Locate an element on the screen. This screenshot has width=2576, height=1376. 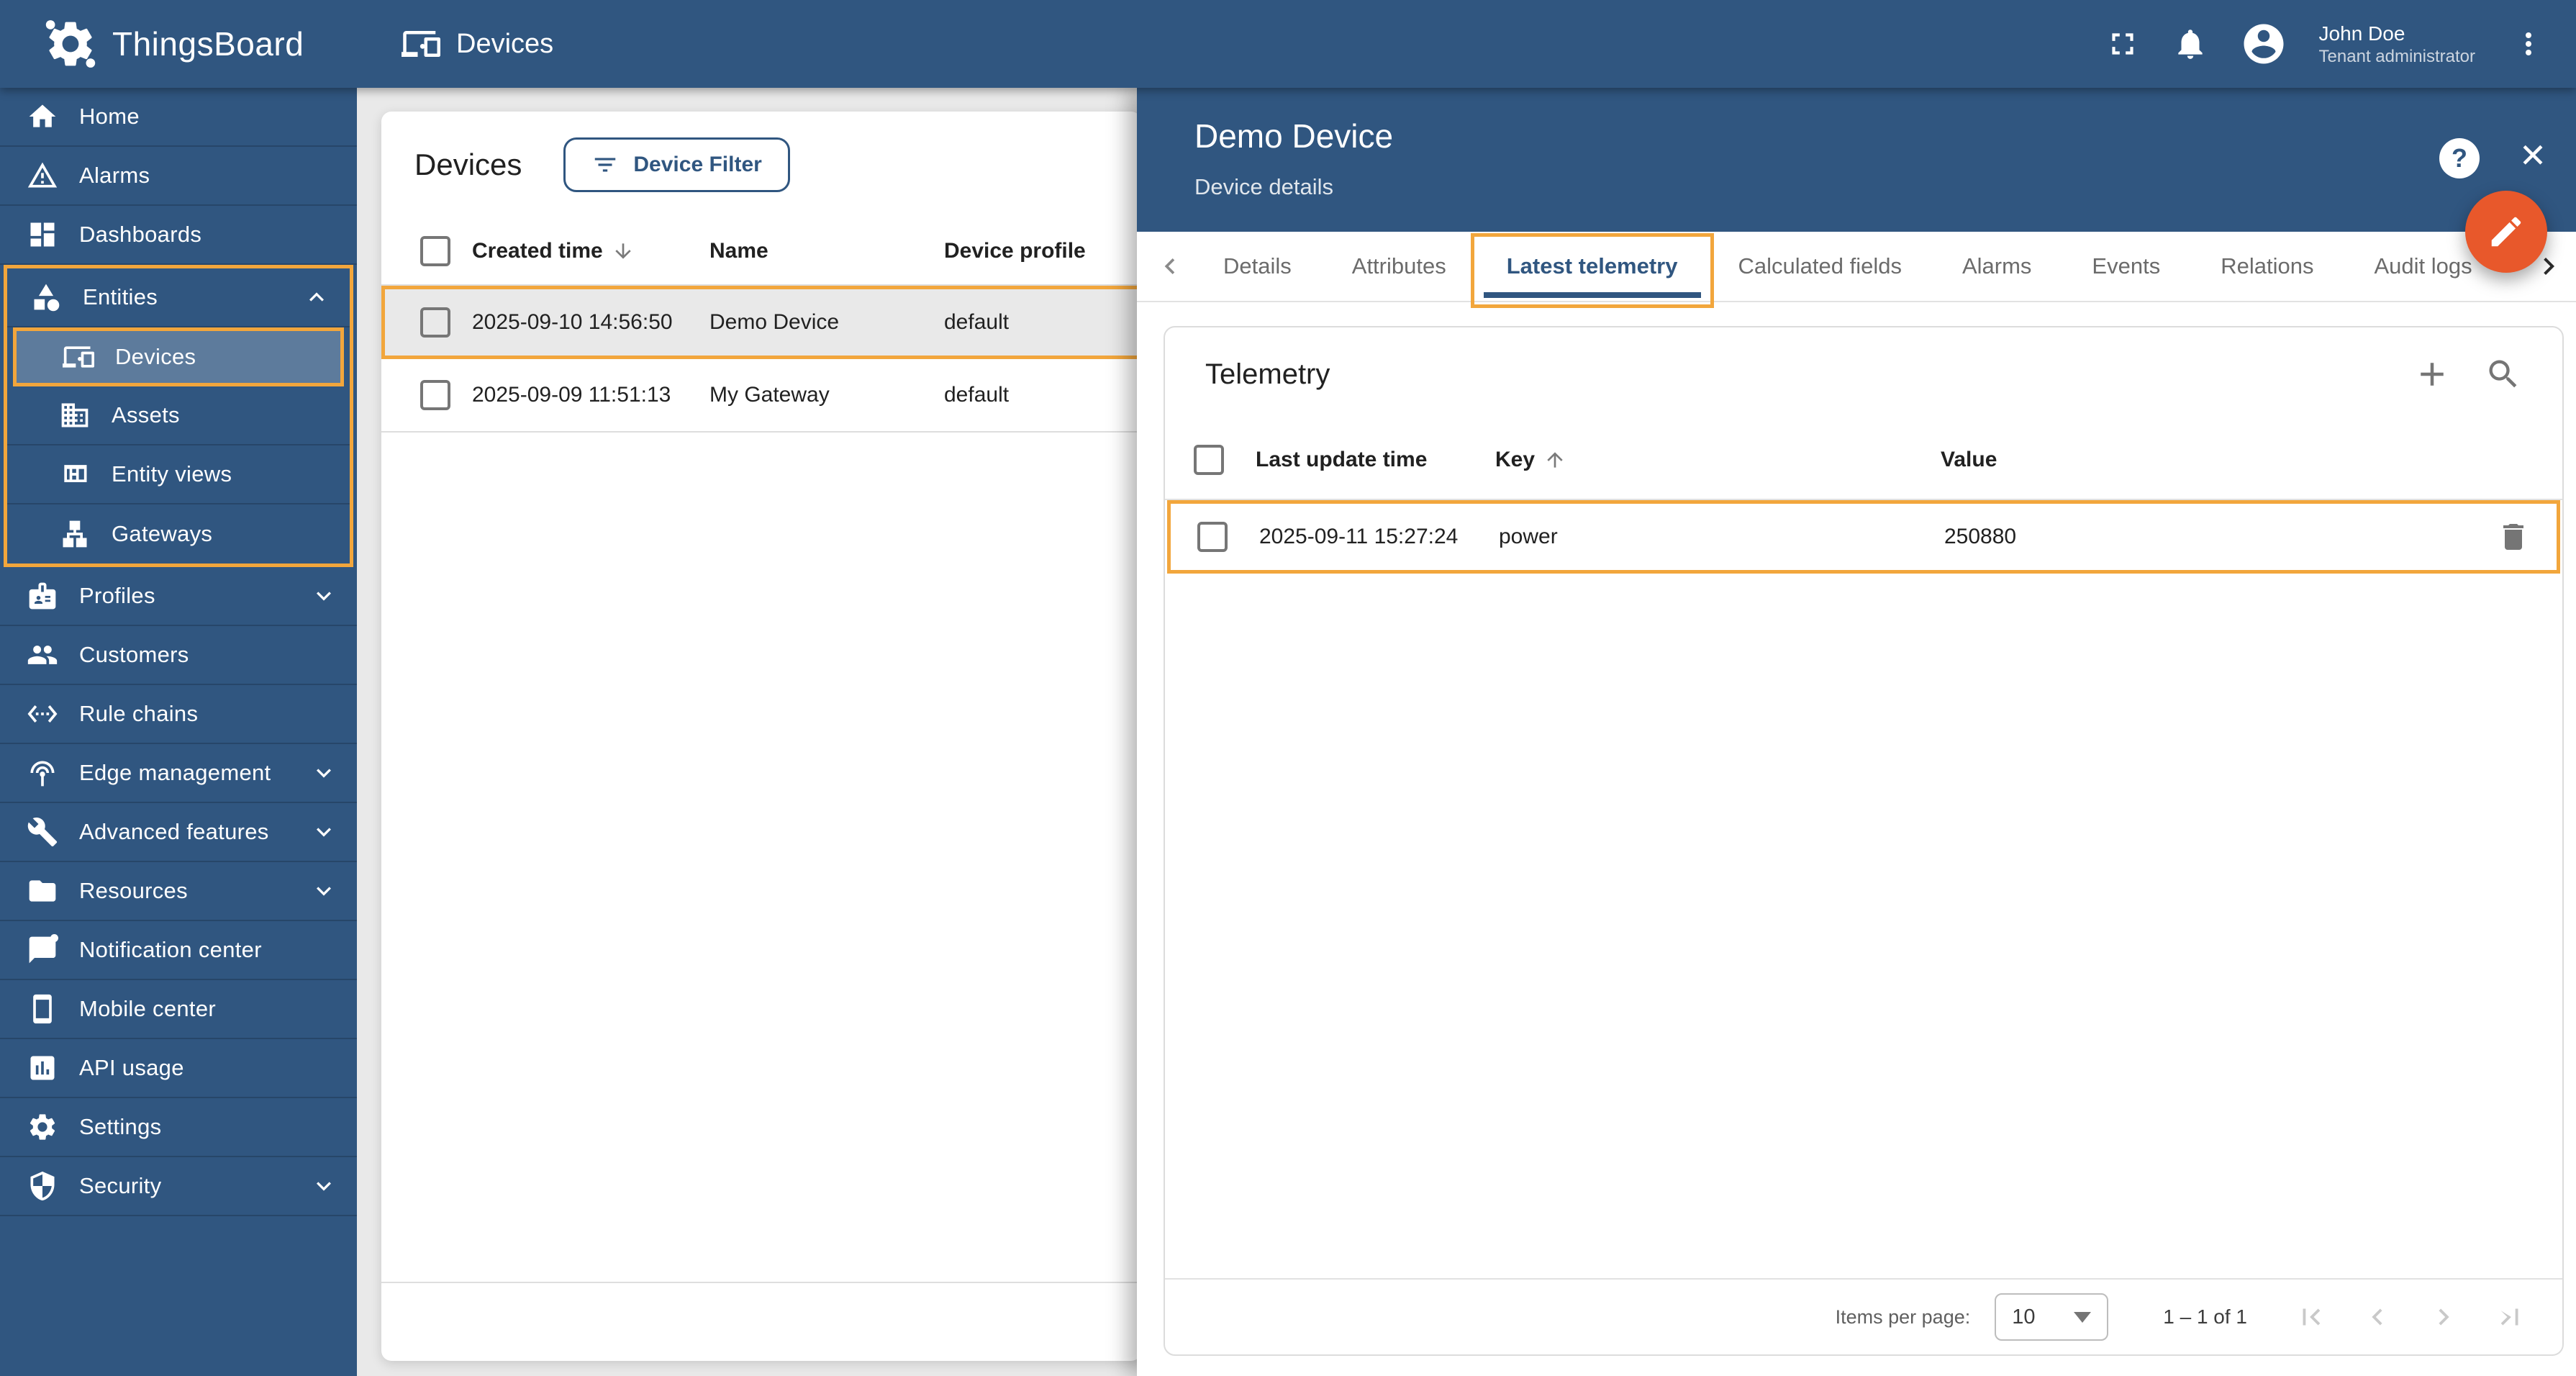
drawer-subtitle: Device details is located at coordinates (1263, 186).